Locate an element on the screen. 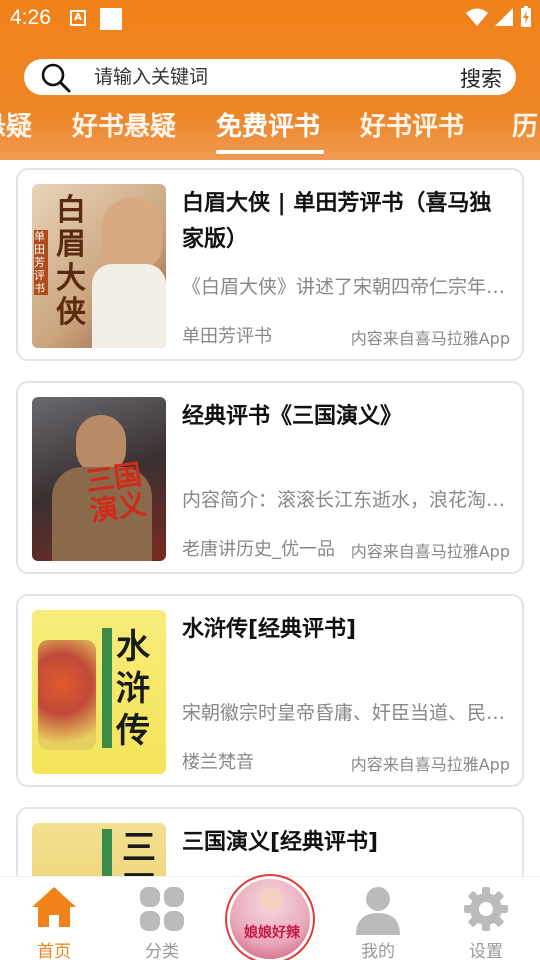 Image resolution: width=540 pixels, height=960 pixels. nav-settings: 设置 is located at coordinates (486, 918).